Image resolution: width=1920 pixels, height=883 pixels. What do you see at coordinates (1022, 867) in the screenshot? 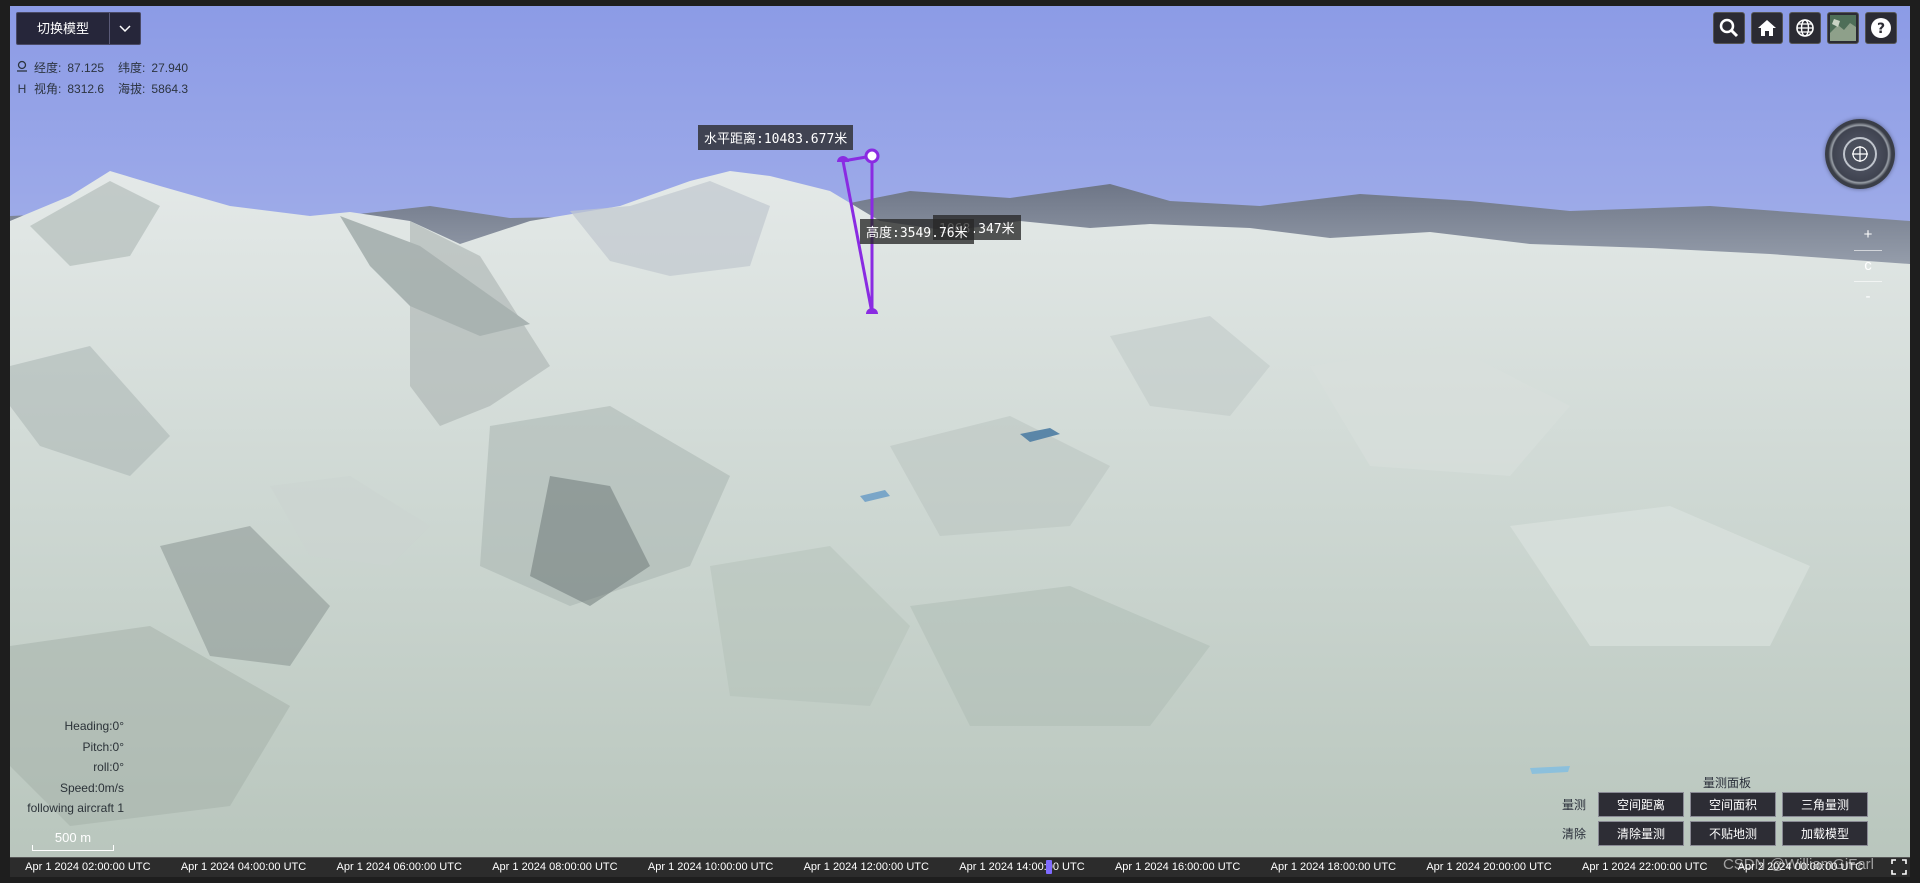
I see `timeline-tick: Apr 1 2024 14:00:00 UTC` at bounding box center [1022, 867].